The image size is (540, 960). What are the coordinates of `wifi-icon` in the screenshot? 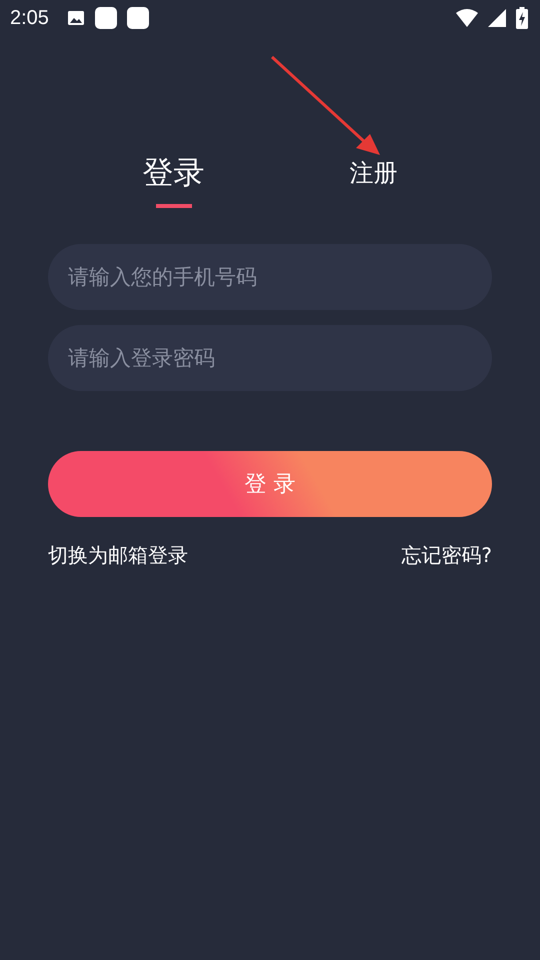 It's located at (467, 18).